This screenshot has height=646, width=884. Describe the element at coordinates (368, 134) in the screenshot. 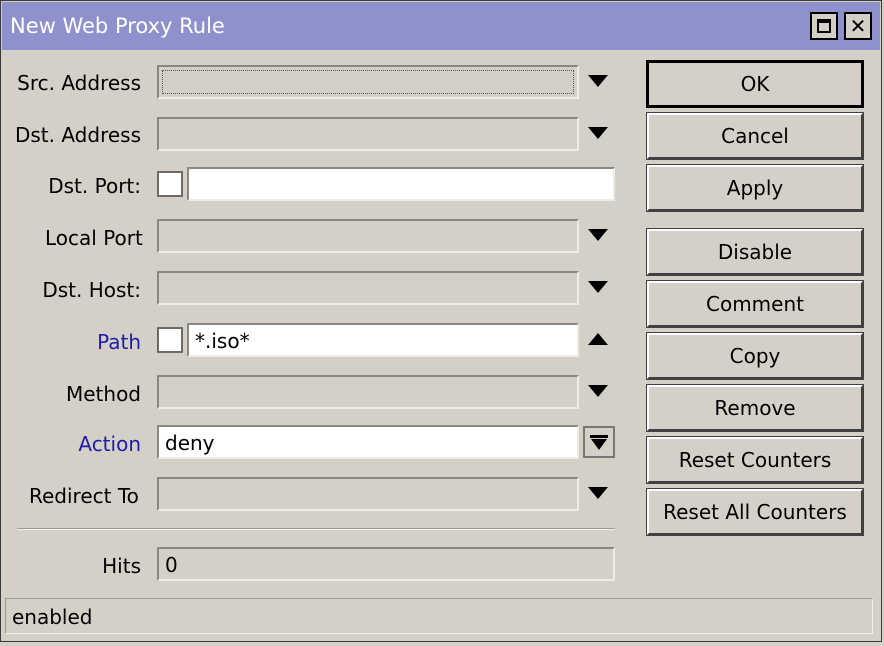

I see `dst-address-field` at that location.